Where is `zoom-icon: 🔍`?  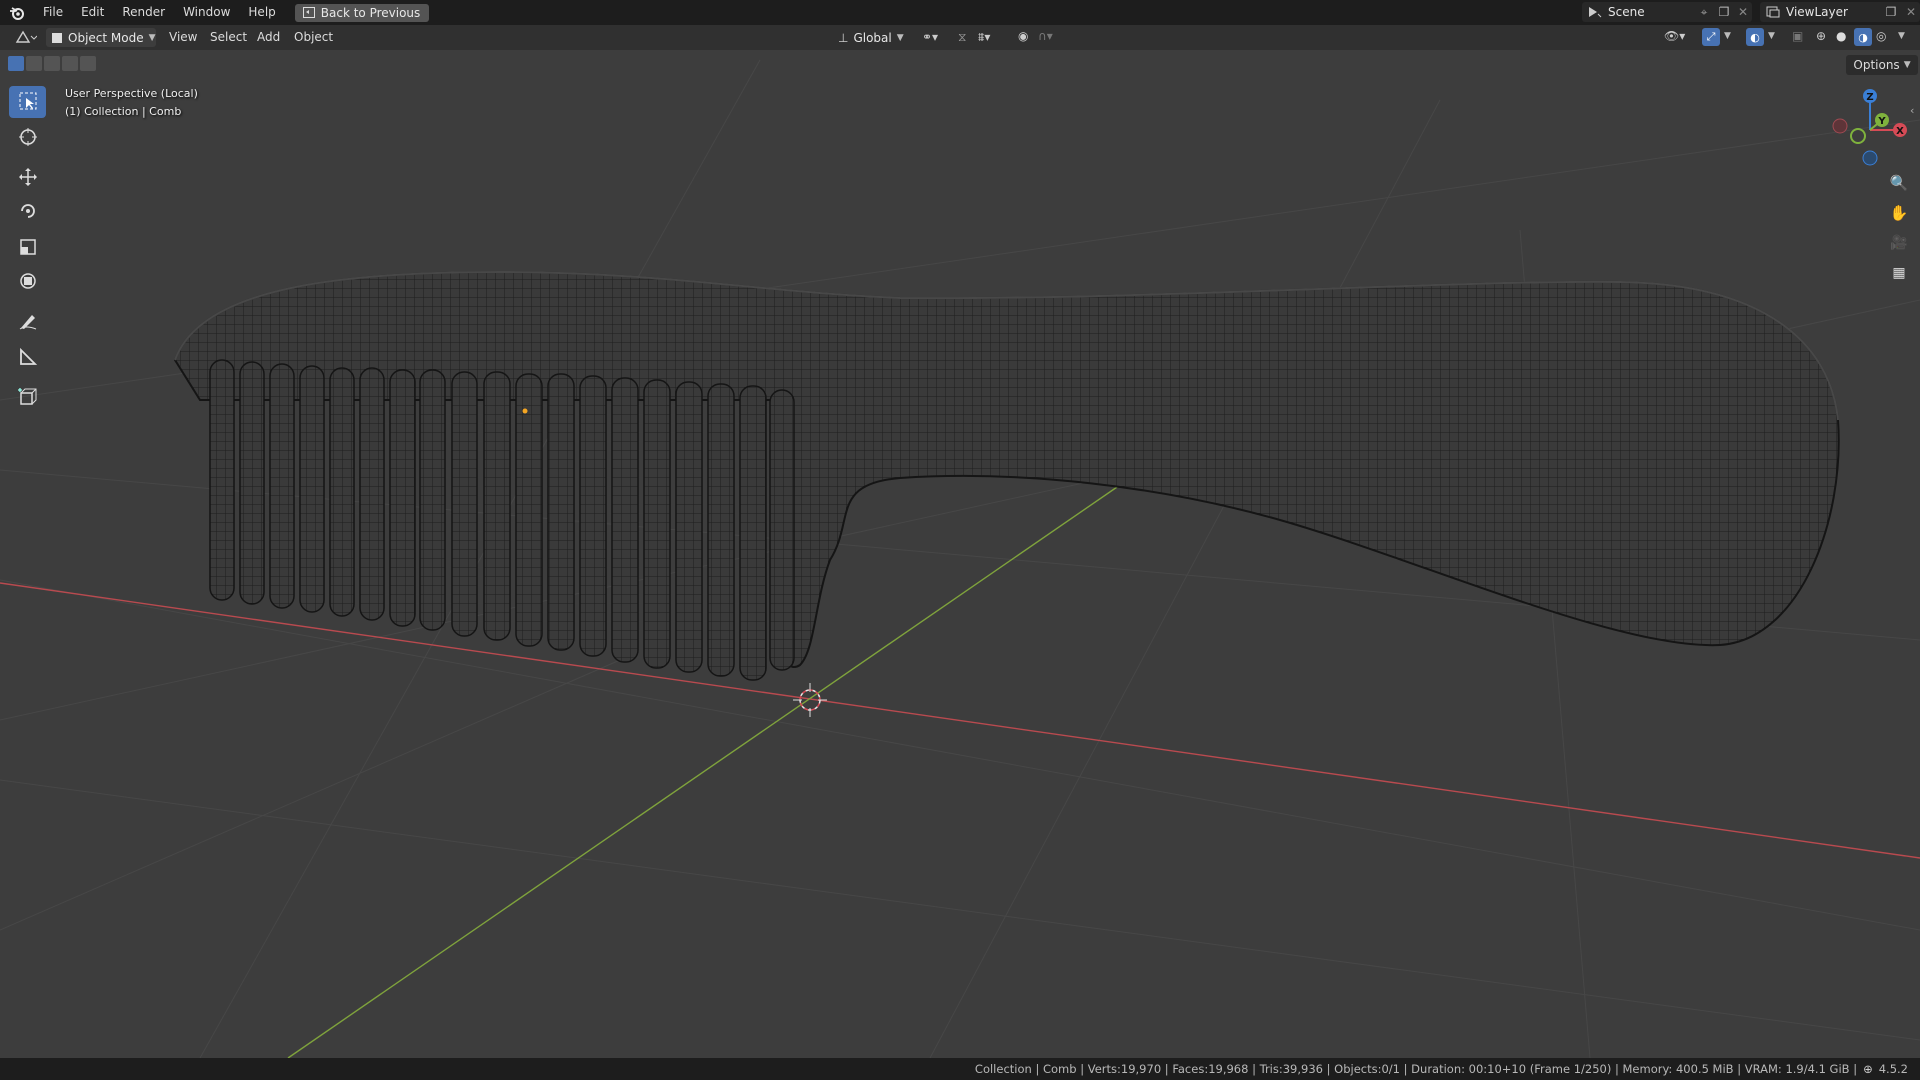
zoom-icon: 🔍 is located at coordinates (1899, 183).